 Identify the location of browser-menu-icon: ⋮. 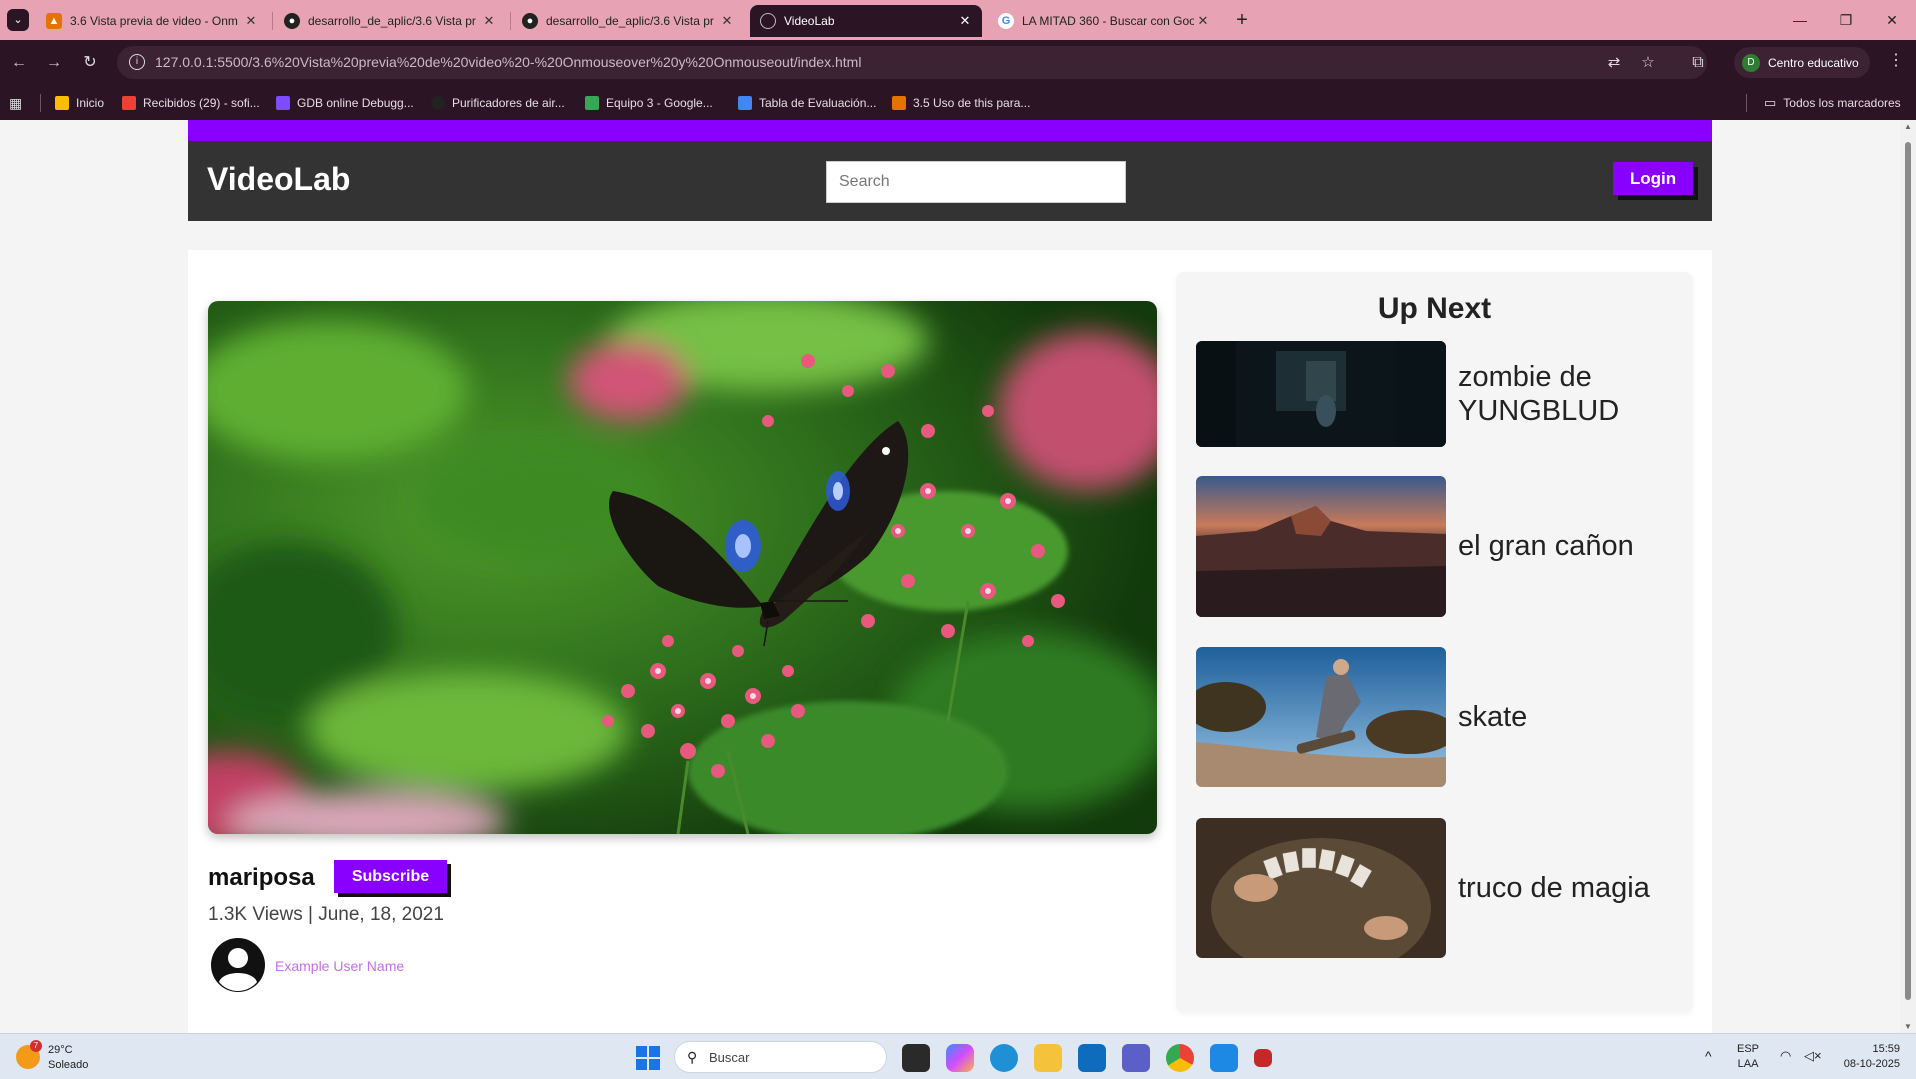
(1896, 60).